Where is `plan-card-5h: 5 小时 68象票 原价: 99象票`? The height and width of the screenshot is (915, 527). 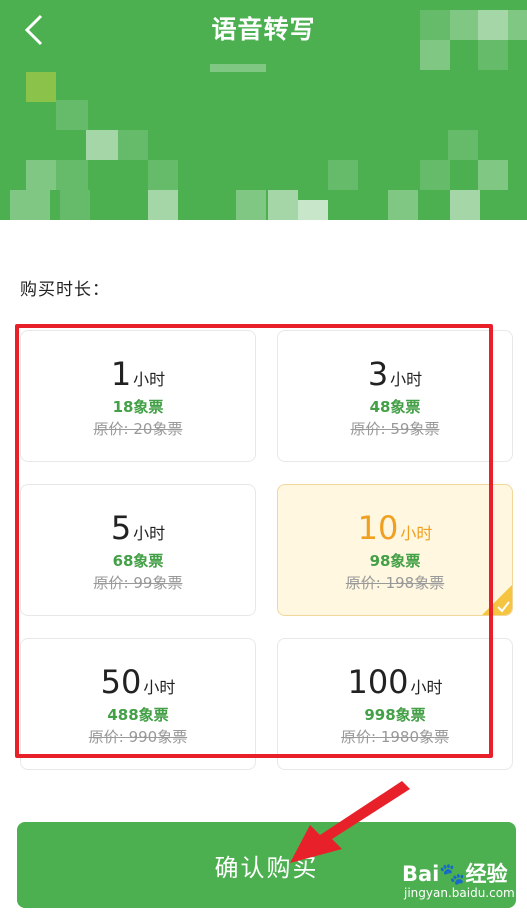 plan-card-5h: 5 小时 68象票 原价: 99象票 is located at coordinates (138, 550).